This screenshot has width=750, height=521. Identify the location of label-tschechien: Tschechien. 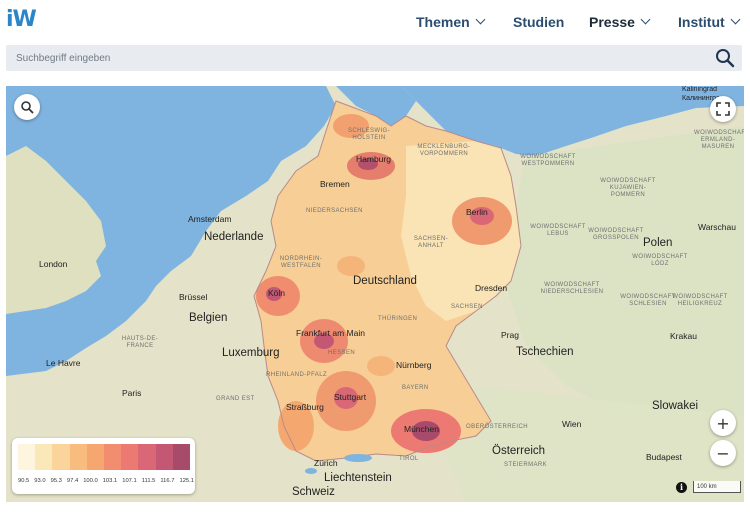
(545, 352).